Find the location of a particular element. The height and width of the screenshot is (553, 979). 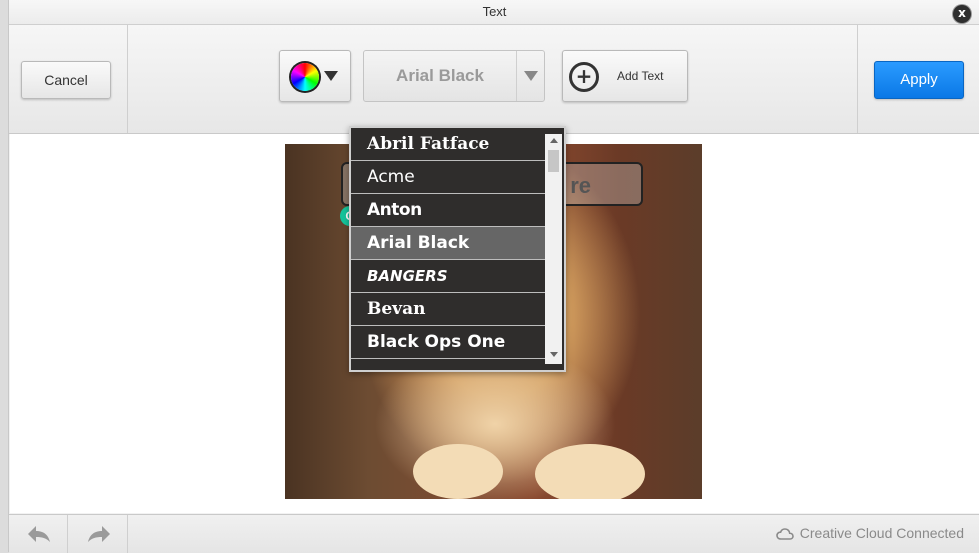

redo-button is located at coordinates (98, 534).